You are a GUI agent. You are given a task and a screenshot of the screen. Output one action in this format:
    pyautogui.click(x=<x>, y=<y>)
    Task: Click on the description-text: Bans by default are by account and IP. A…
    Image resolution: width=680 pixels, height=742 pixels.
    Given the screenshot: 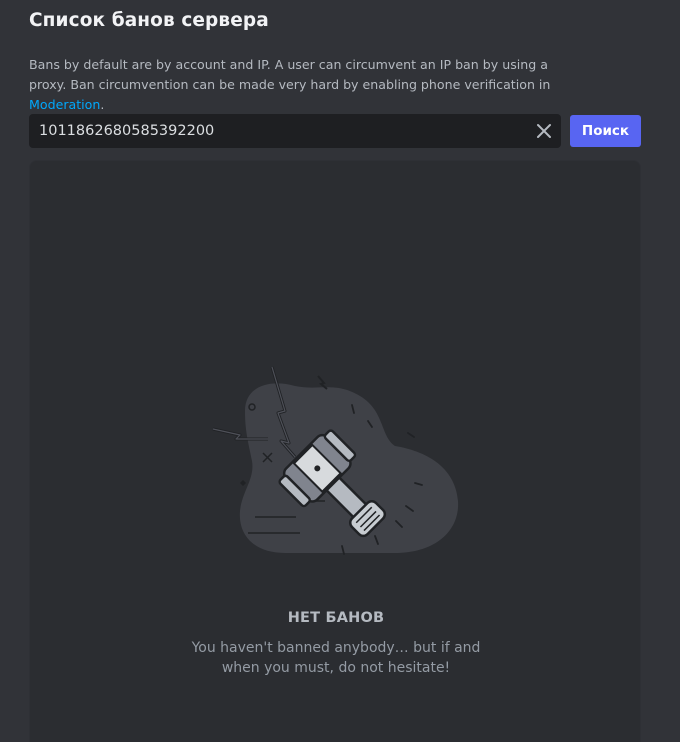 What is the action you would take?
    pyautogui.click(x=290, y=74)
    